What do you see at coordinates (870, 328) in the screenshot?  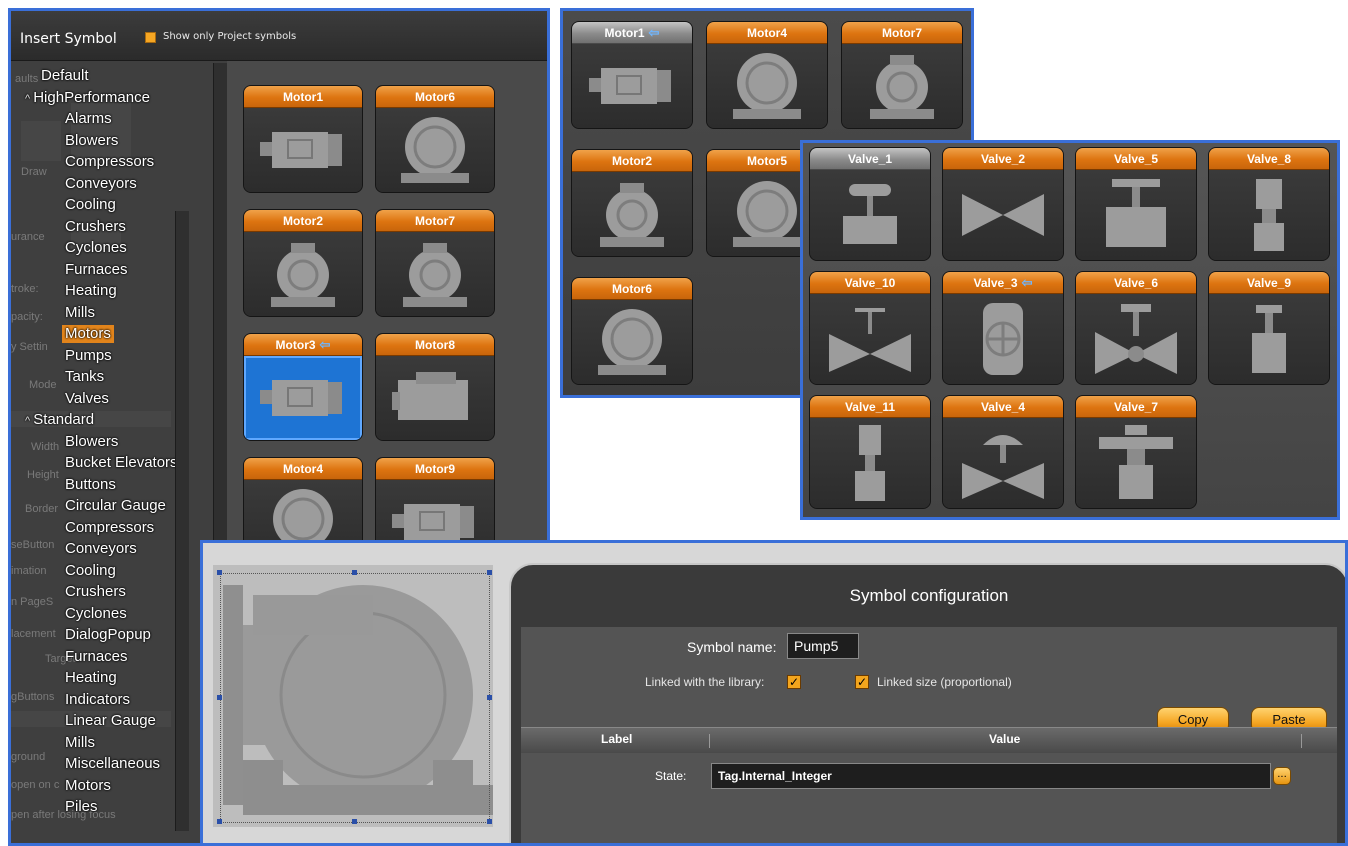 I see `symbol-tile: Valve_10` at bounding box center [870, 328].